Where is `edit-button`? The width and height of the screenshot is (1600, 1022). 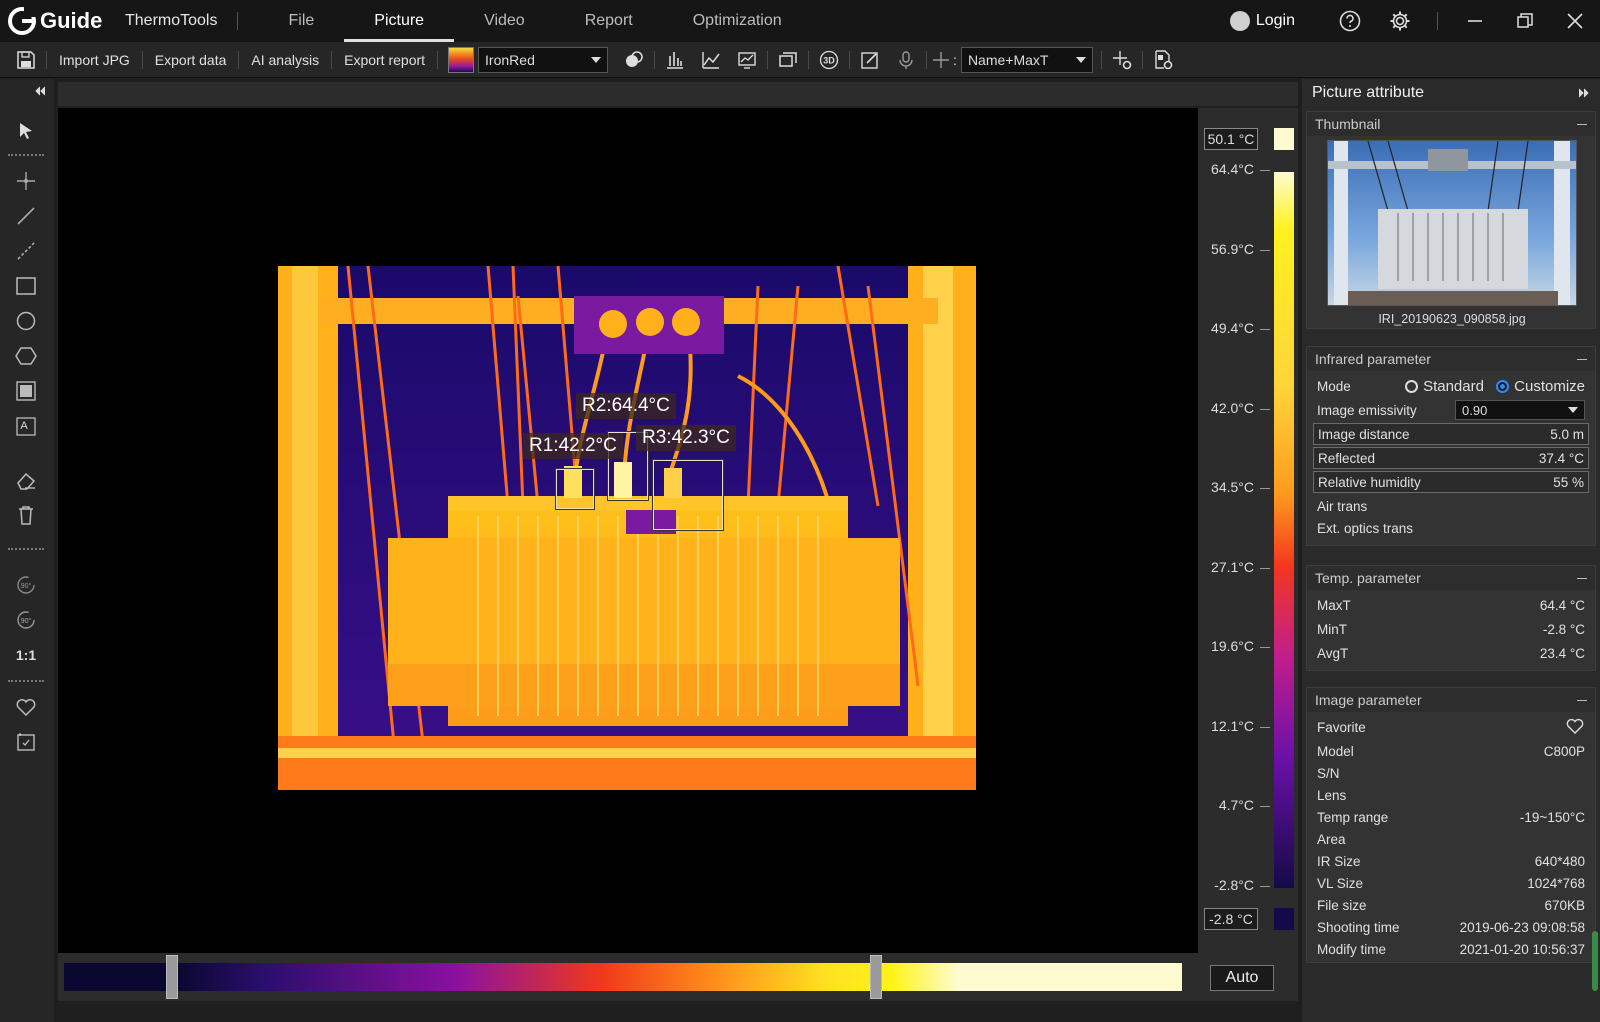
edit-button is located at coordinates (870, 60).